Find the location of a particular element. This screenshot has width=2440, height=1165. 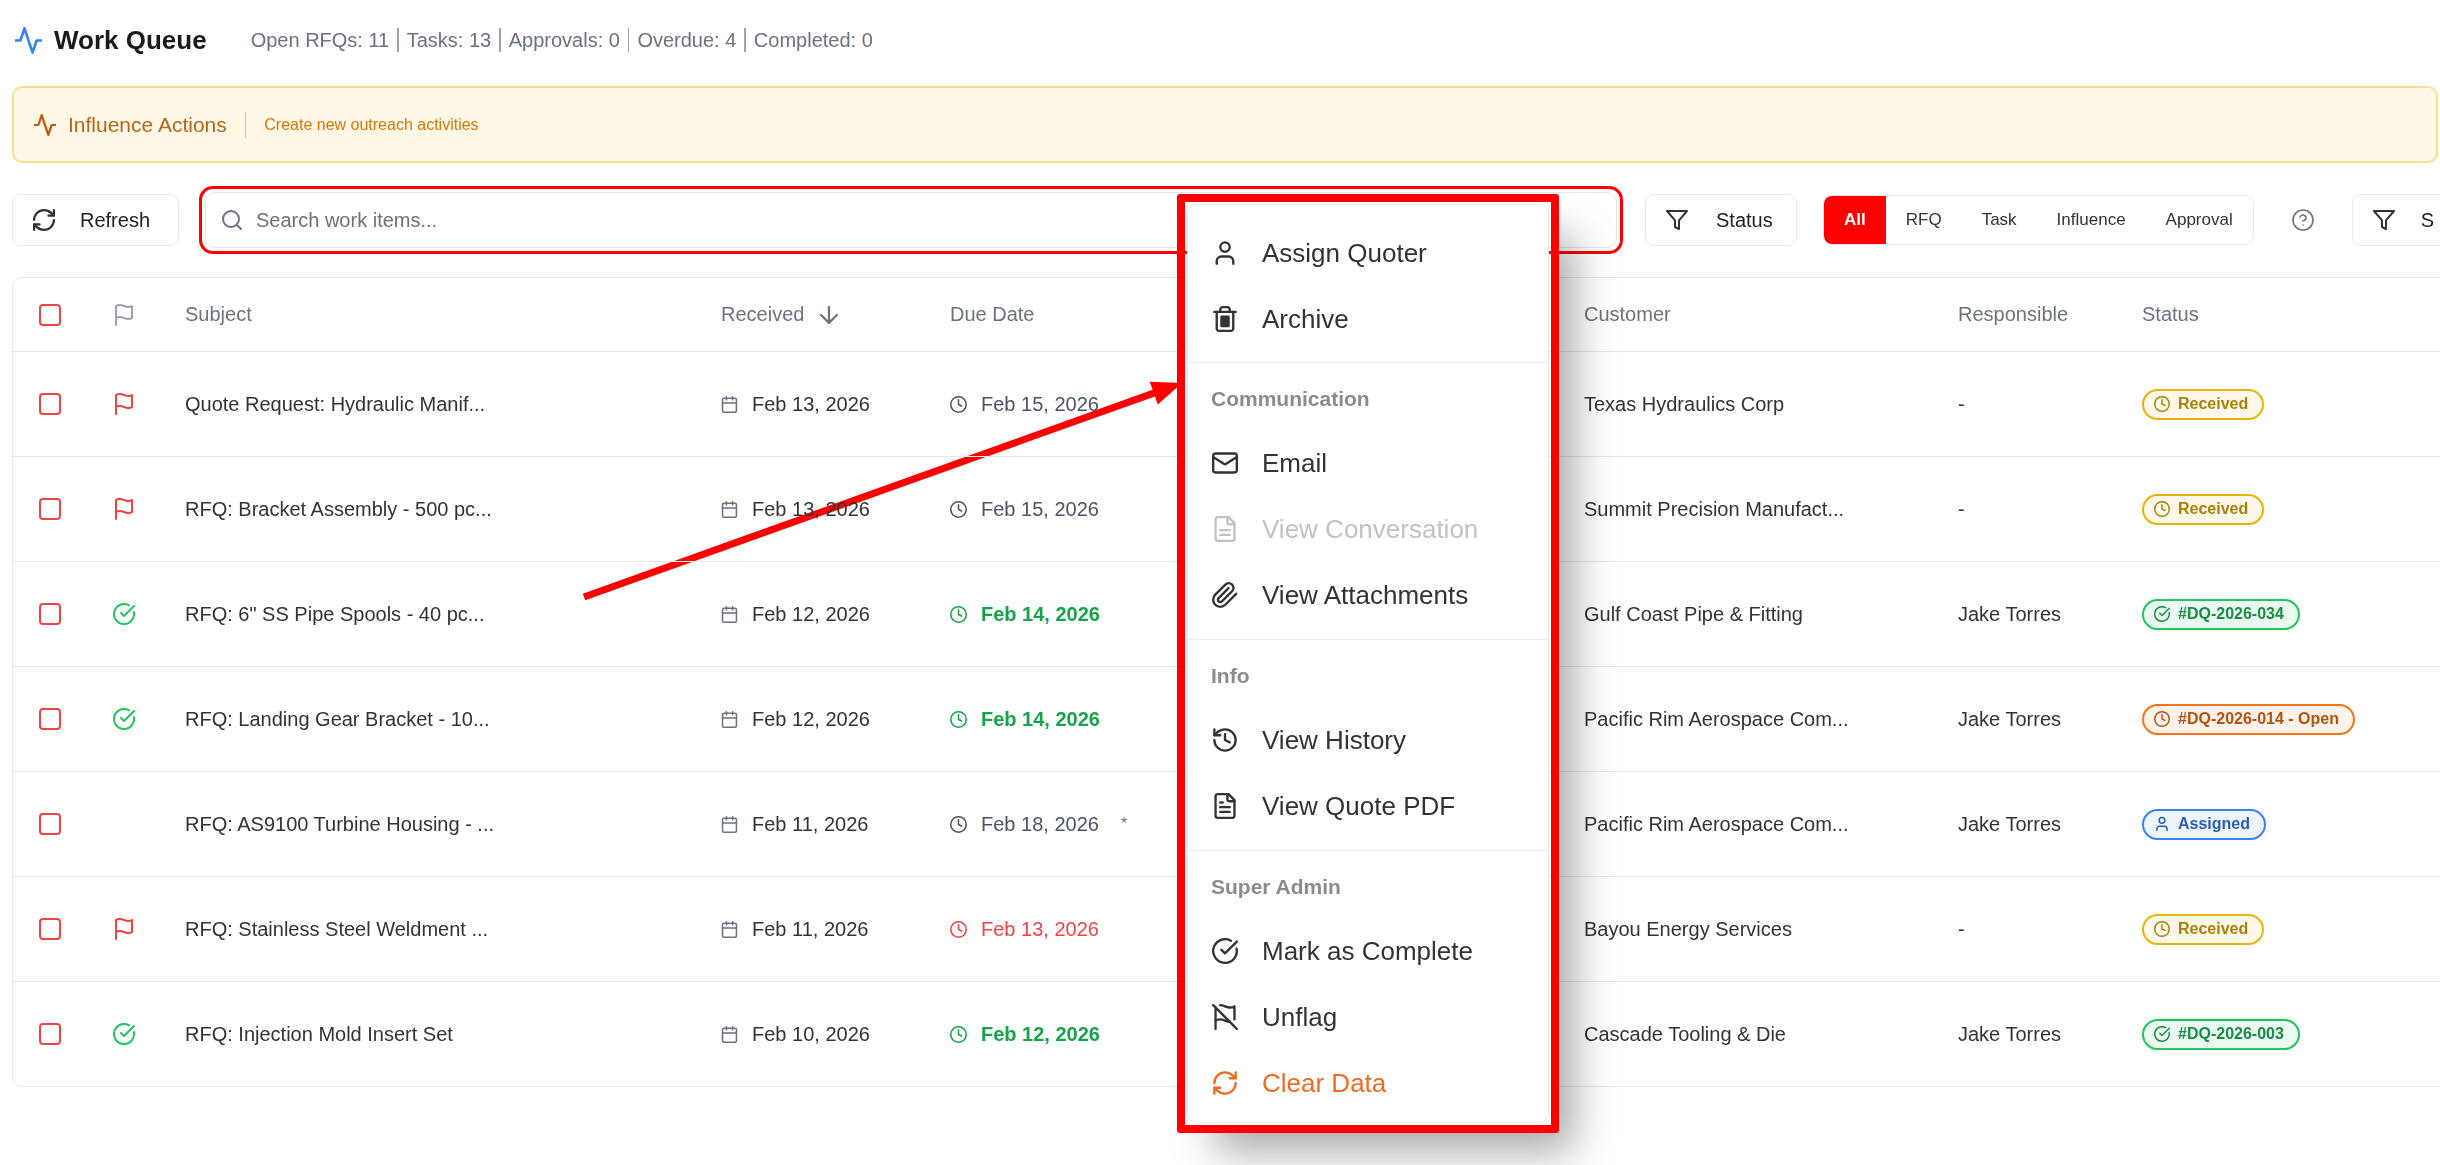

stat-text: Approvals: 0 is located at coordinates (564, 40).